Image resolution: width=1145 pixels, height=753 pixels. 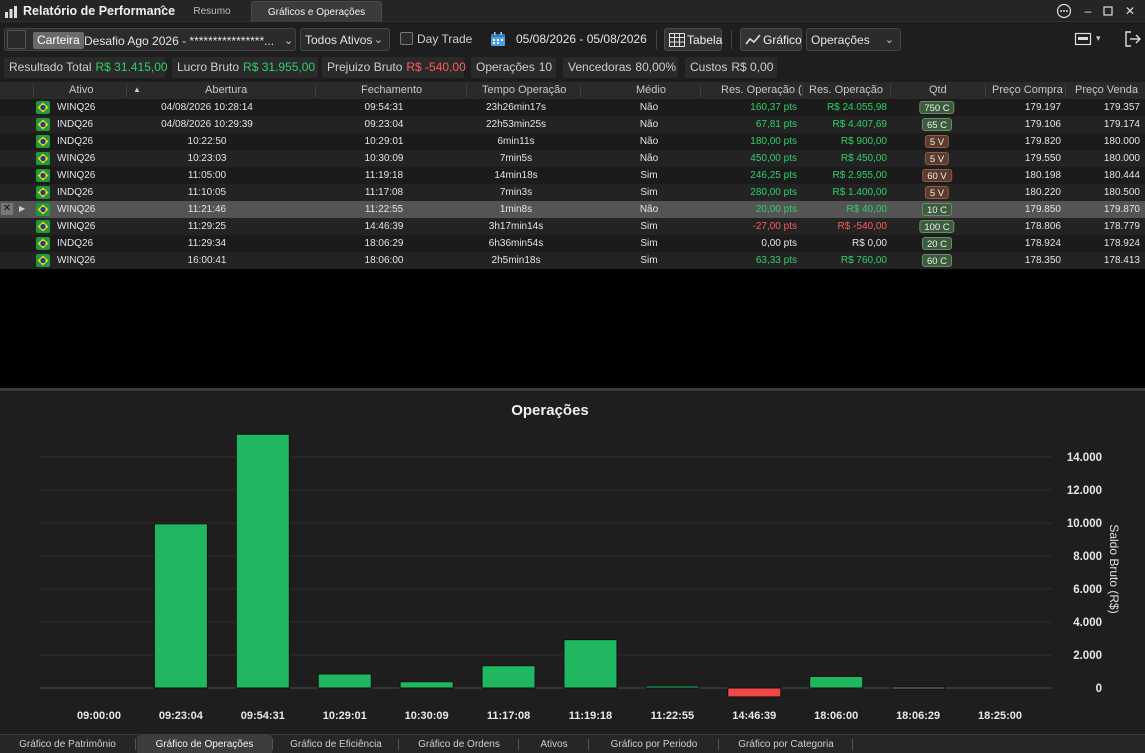 I want to click on tab-ativos: Ativos, so click(x=554, y=744).